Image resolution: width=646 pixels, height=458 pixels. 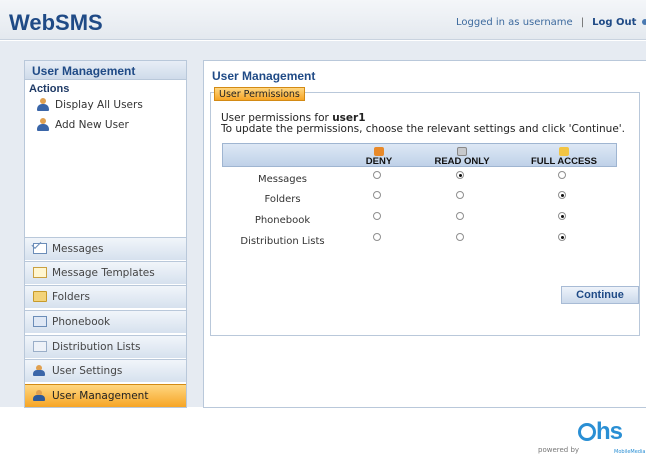 What do you see at coordinates (587, 432) in the screenshot?
I see `logo-ring-icon` at bounding box center [587, 432].